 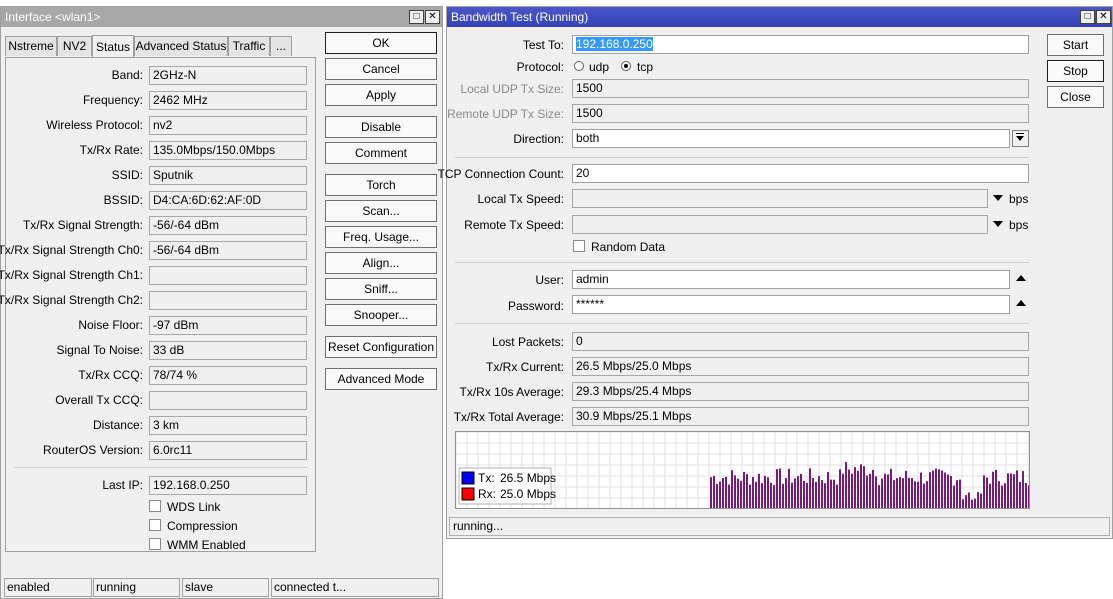 What do you see at coordinates (155, 544) in the screenshot?
I see `wmm-enabled-checkbox` at bounding box center [155, 544].